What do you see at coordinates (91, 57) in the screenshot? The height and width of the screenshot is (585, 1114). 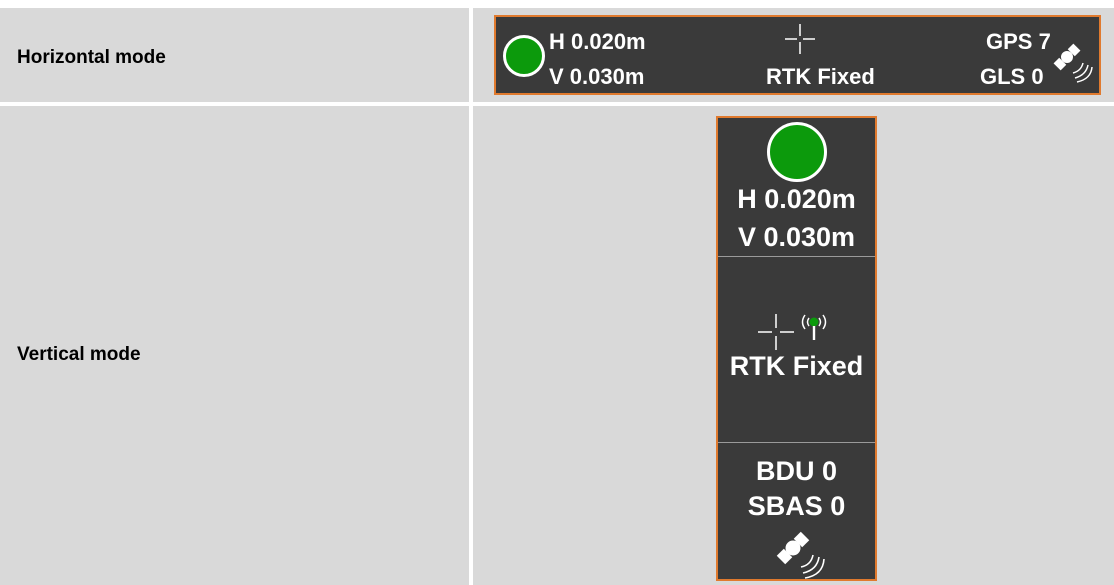 I see `horizontal-mode-label: Horizontal mode` at bounding box center [91, 57].